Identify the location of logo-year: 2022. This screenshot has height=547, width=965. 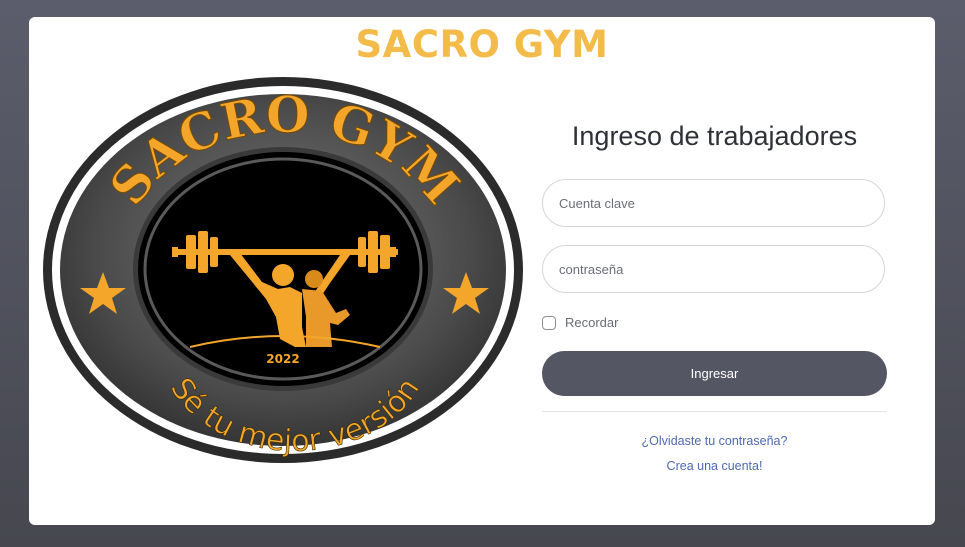
(282, 359).